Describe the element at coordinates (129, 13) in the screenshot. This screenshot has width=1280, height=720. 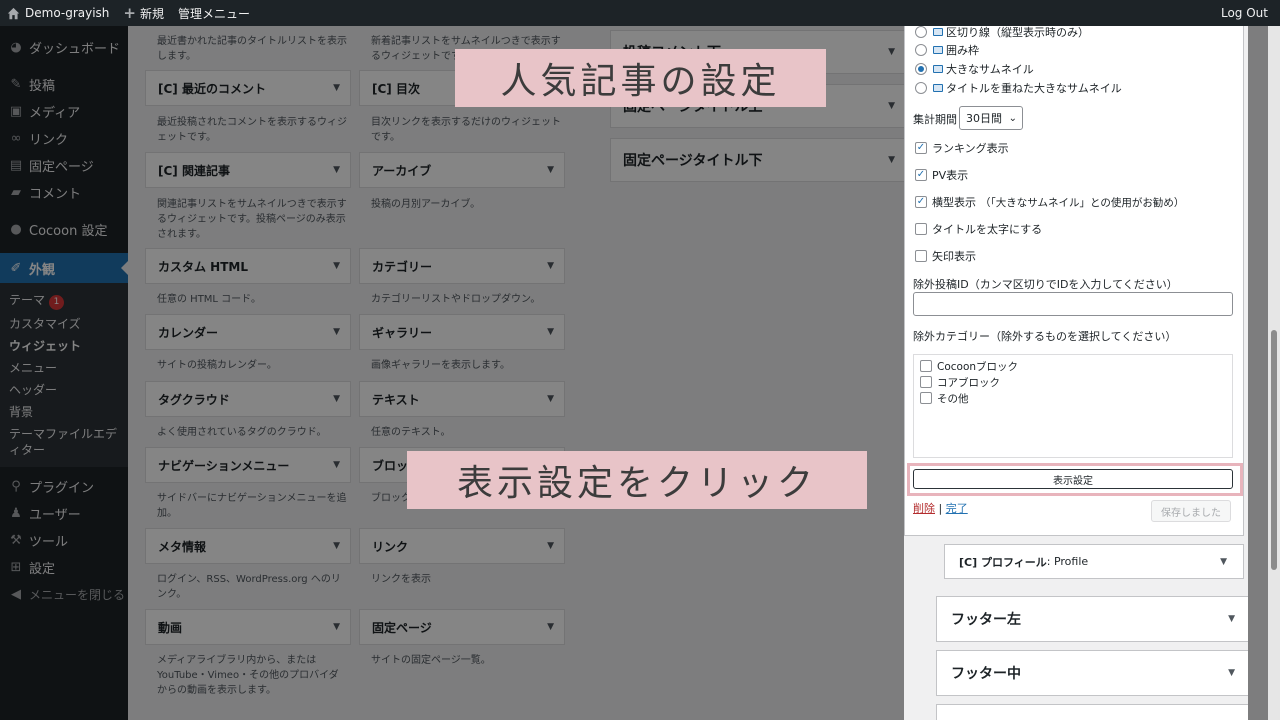
I see `plus-icon: +` at that location.